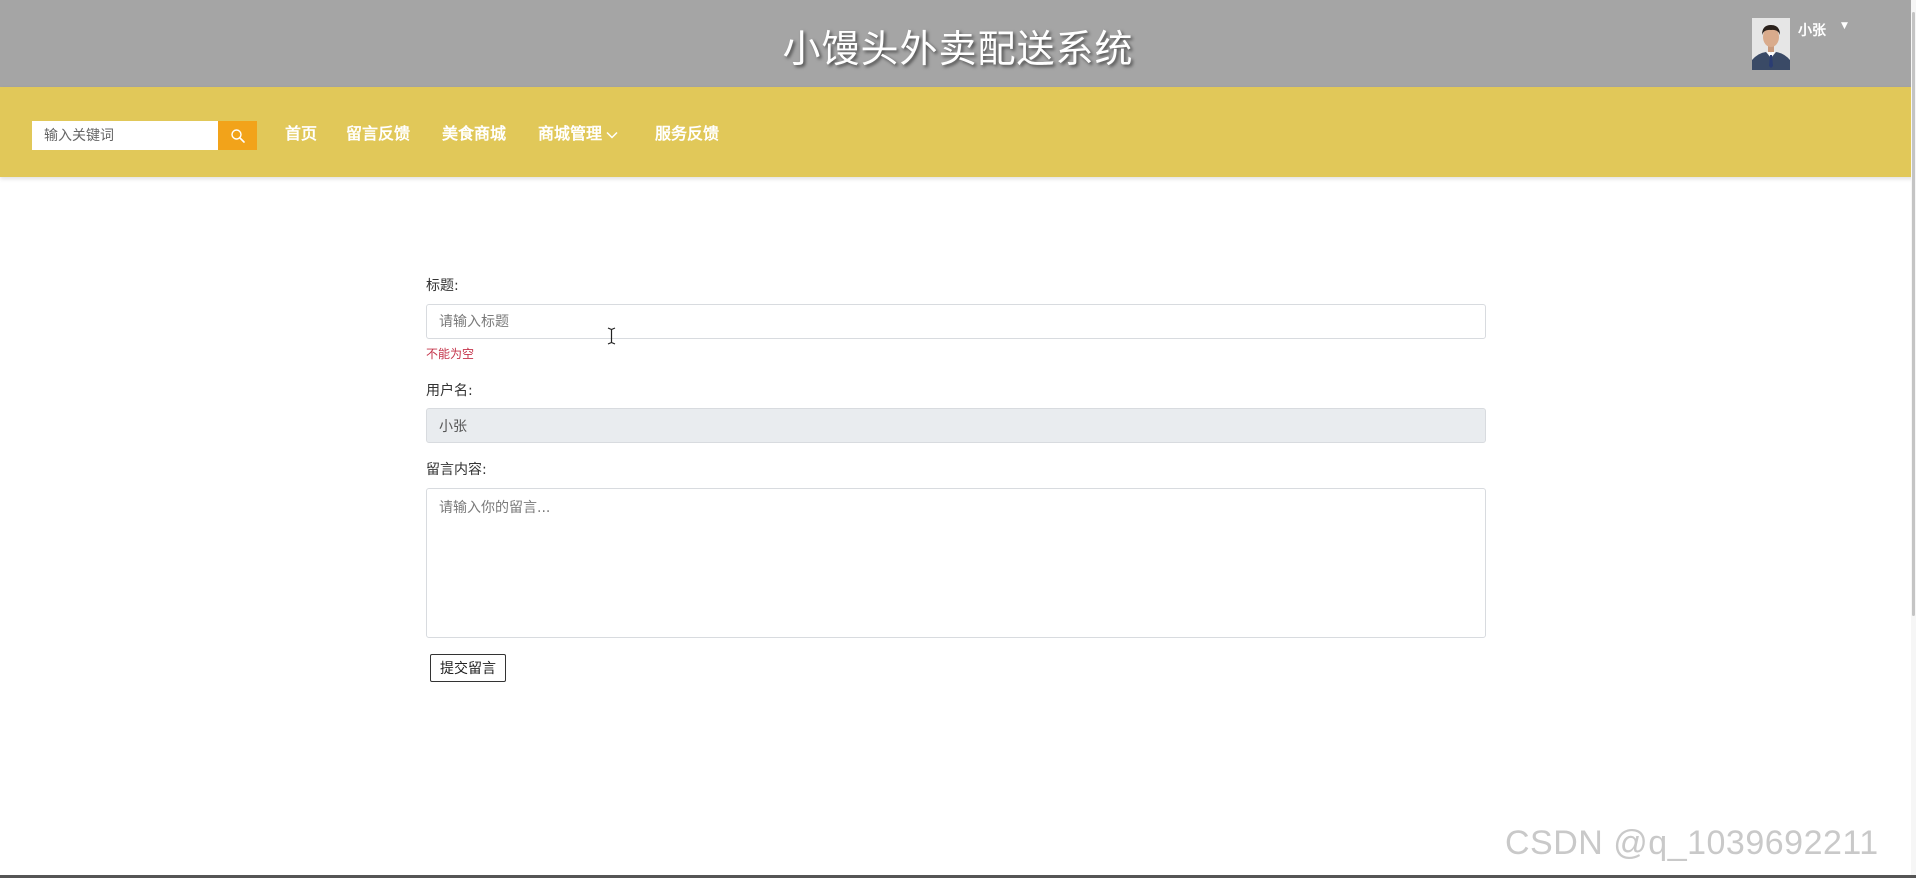 This screenshot has height=878, width=1916. I want to click on top-header: 小馒头外卖配送系统 小张 ▼, so click(958, 43).